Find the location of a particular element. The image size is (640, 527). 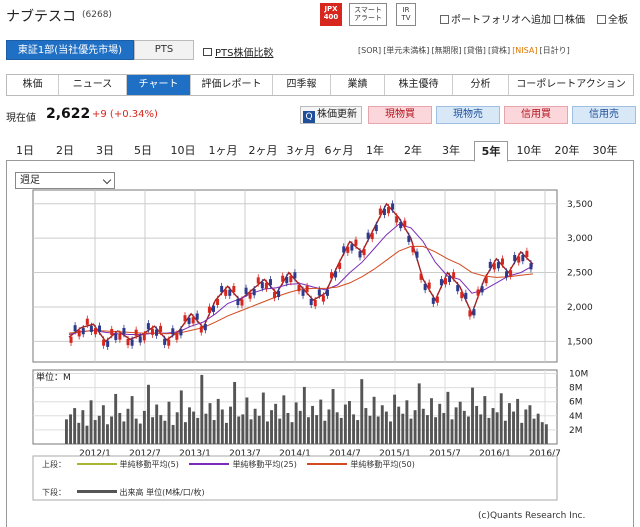

x-tick-label: 2013/1 is located at coordinates (195, 454).